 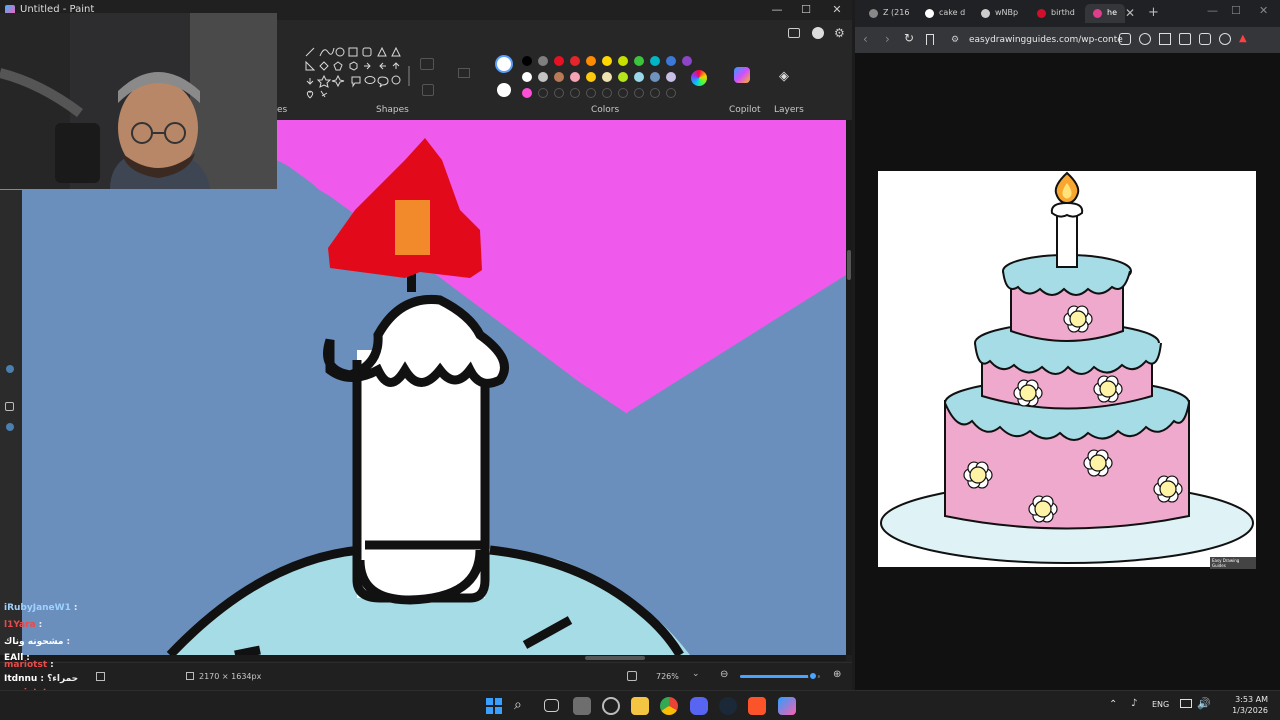 I want to click on chrome-icon, so click(x=669, y=706).